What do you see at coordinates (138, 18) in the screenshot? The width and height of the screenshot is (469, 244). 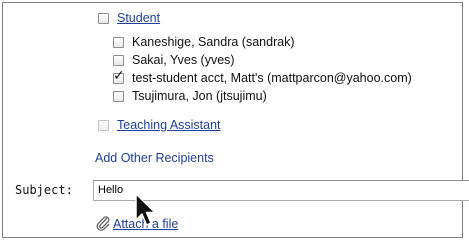 I see `student-group-link: Student` at bounding box center [138, 18].